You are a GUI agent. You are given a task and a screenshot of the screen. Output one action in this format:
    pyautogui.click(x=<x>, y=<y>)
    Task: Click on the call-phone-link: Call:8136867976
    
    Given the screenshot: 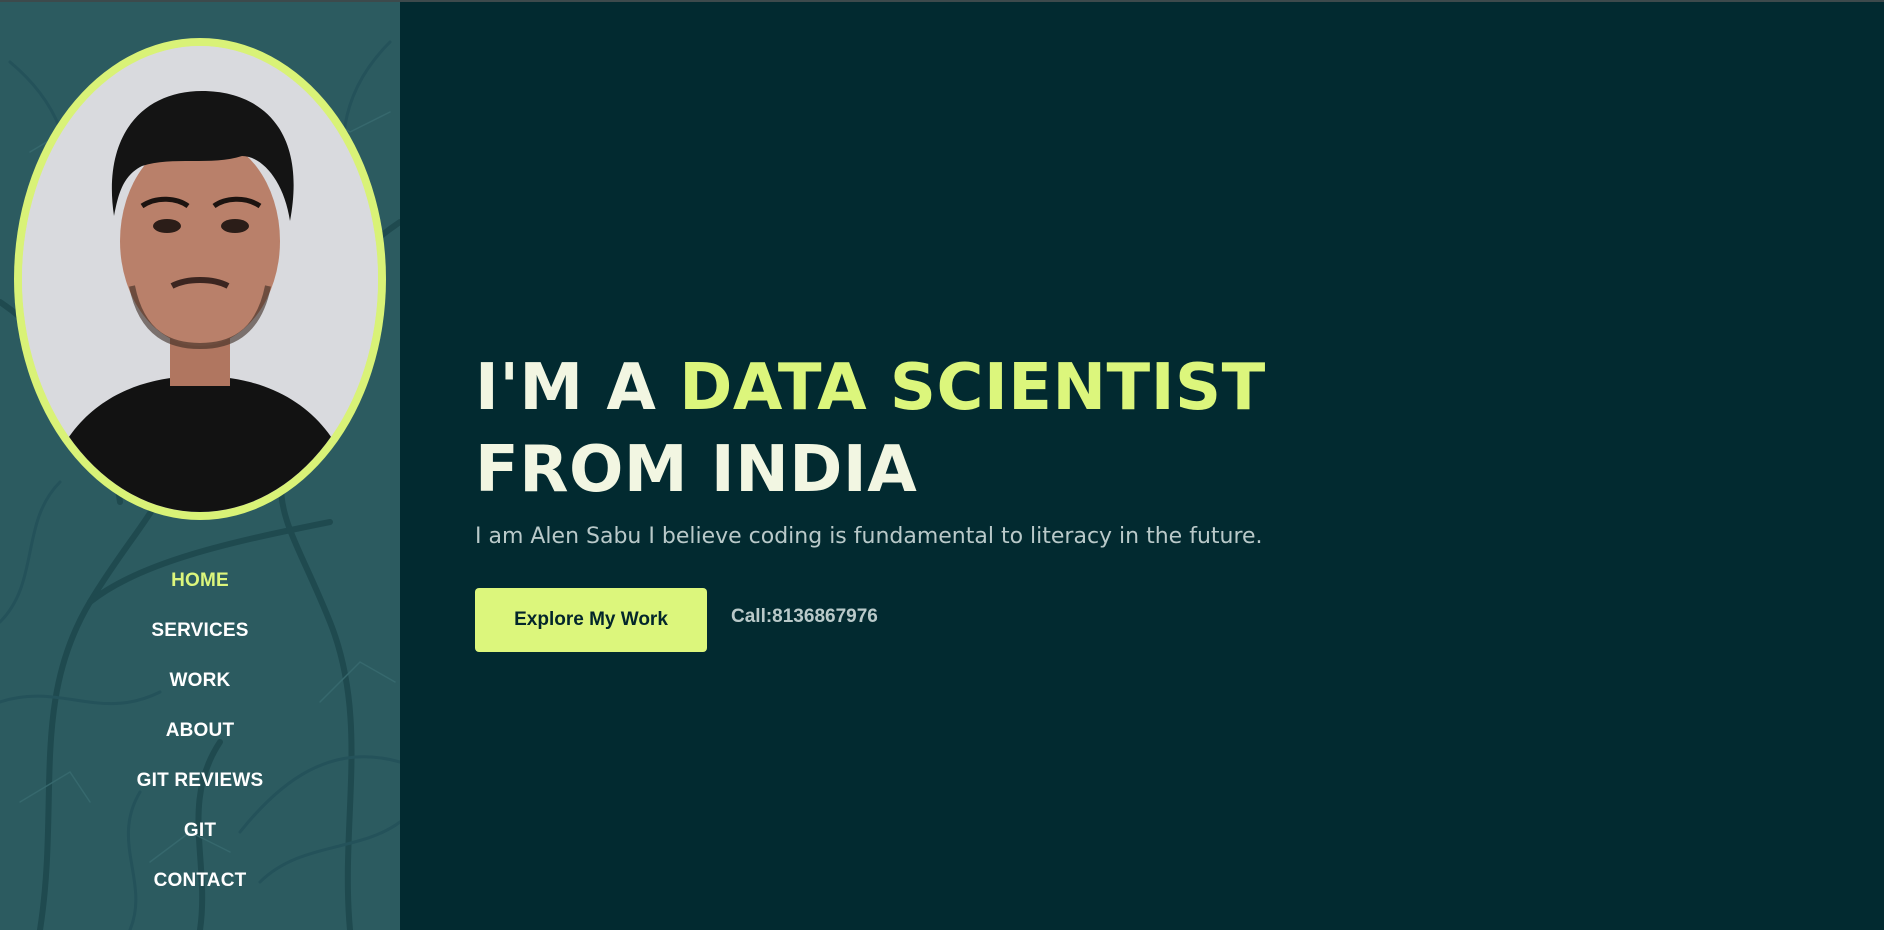 What is the action you would take?
    pyautogui.click(x=804, y=617)
    